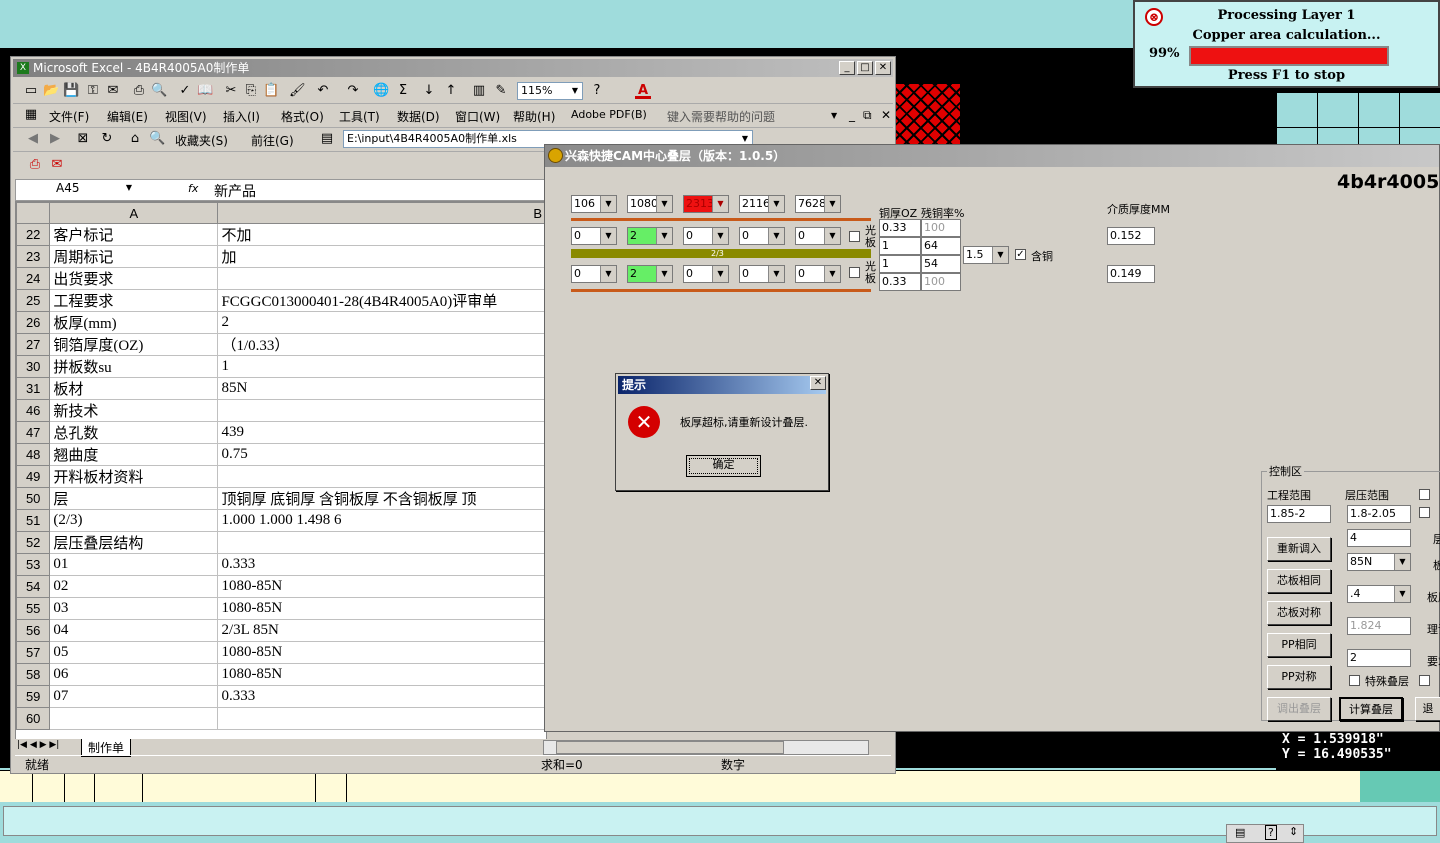 Image resolution: width=1440 pixels, height=843 pixels. What do you see at coordinates (818, 236) in the screenshot?
I see `row1-selects-5: 0 ▼` at bounding box center [818, 236].